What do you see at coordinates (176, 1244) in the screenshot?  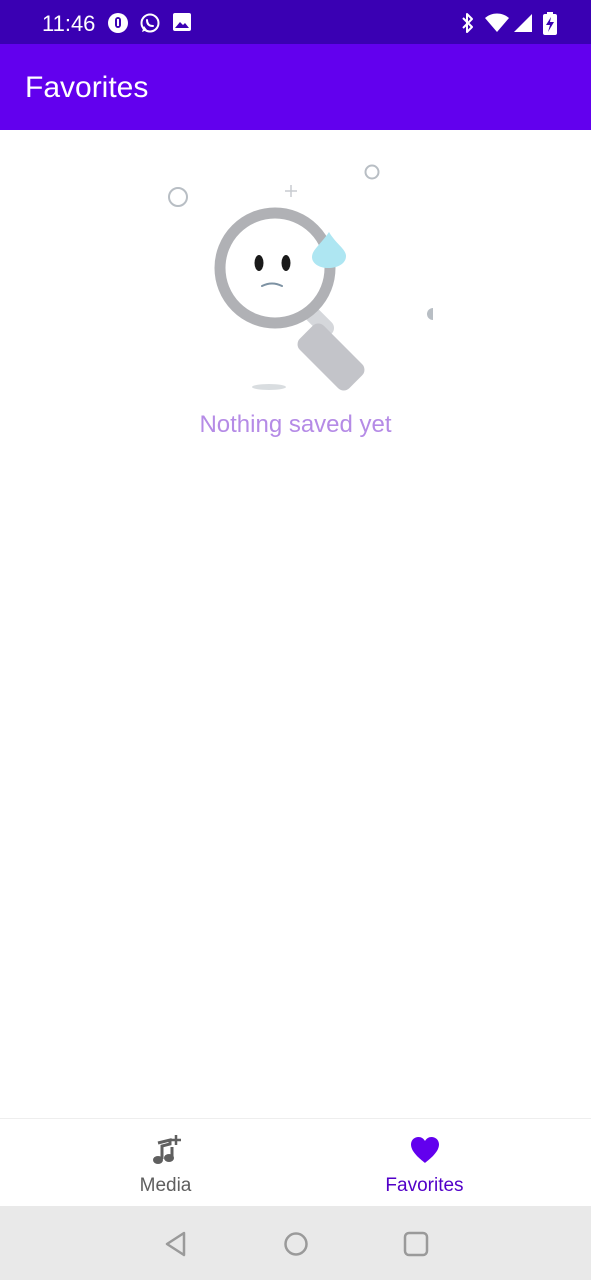 I see `back-icon` at bounding box center [176, 1244].